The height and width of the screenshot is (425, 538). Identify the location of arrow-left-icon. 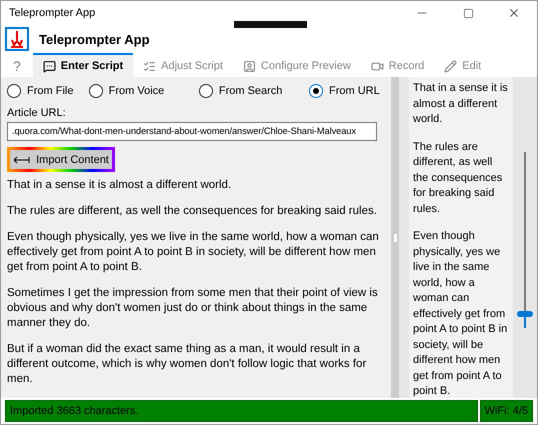
(22, 160).